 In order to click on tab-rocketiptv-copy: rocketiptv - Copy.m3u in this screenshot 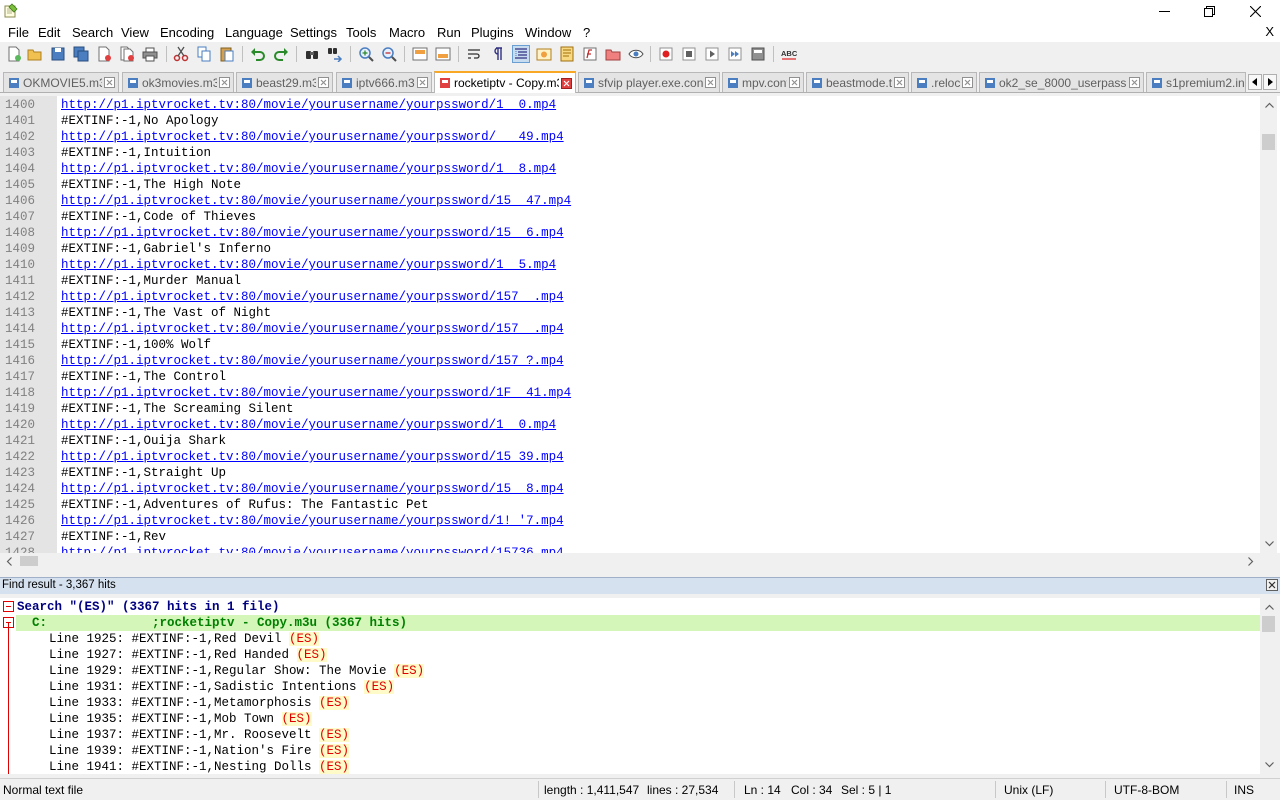, I will do `click(505, 82)`.